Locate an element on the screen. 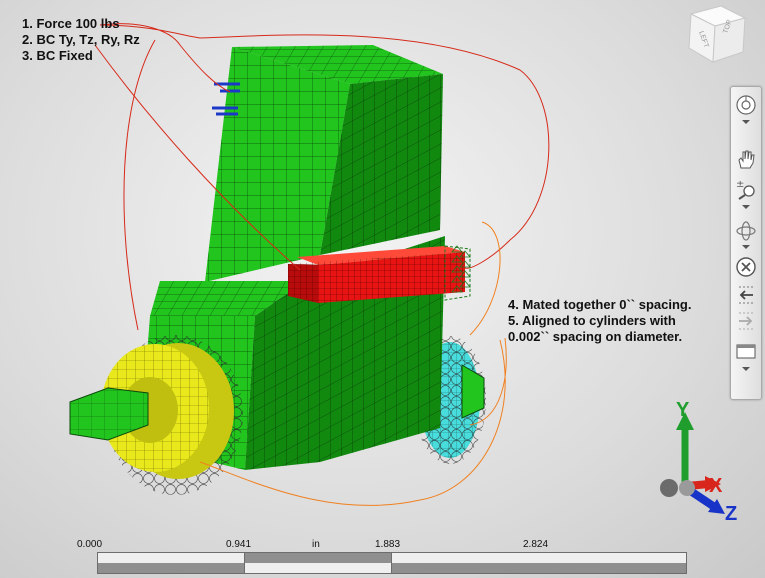 This screenshot has height=578, width=765. orbit-icon is located at coordinates (746, 231).